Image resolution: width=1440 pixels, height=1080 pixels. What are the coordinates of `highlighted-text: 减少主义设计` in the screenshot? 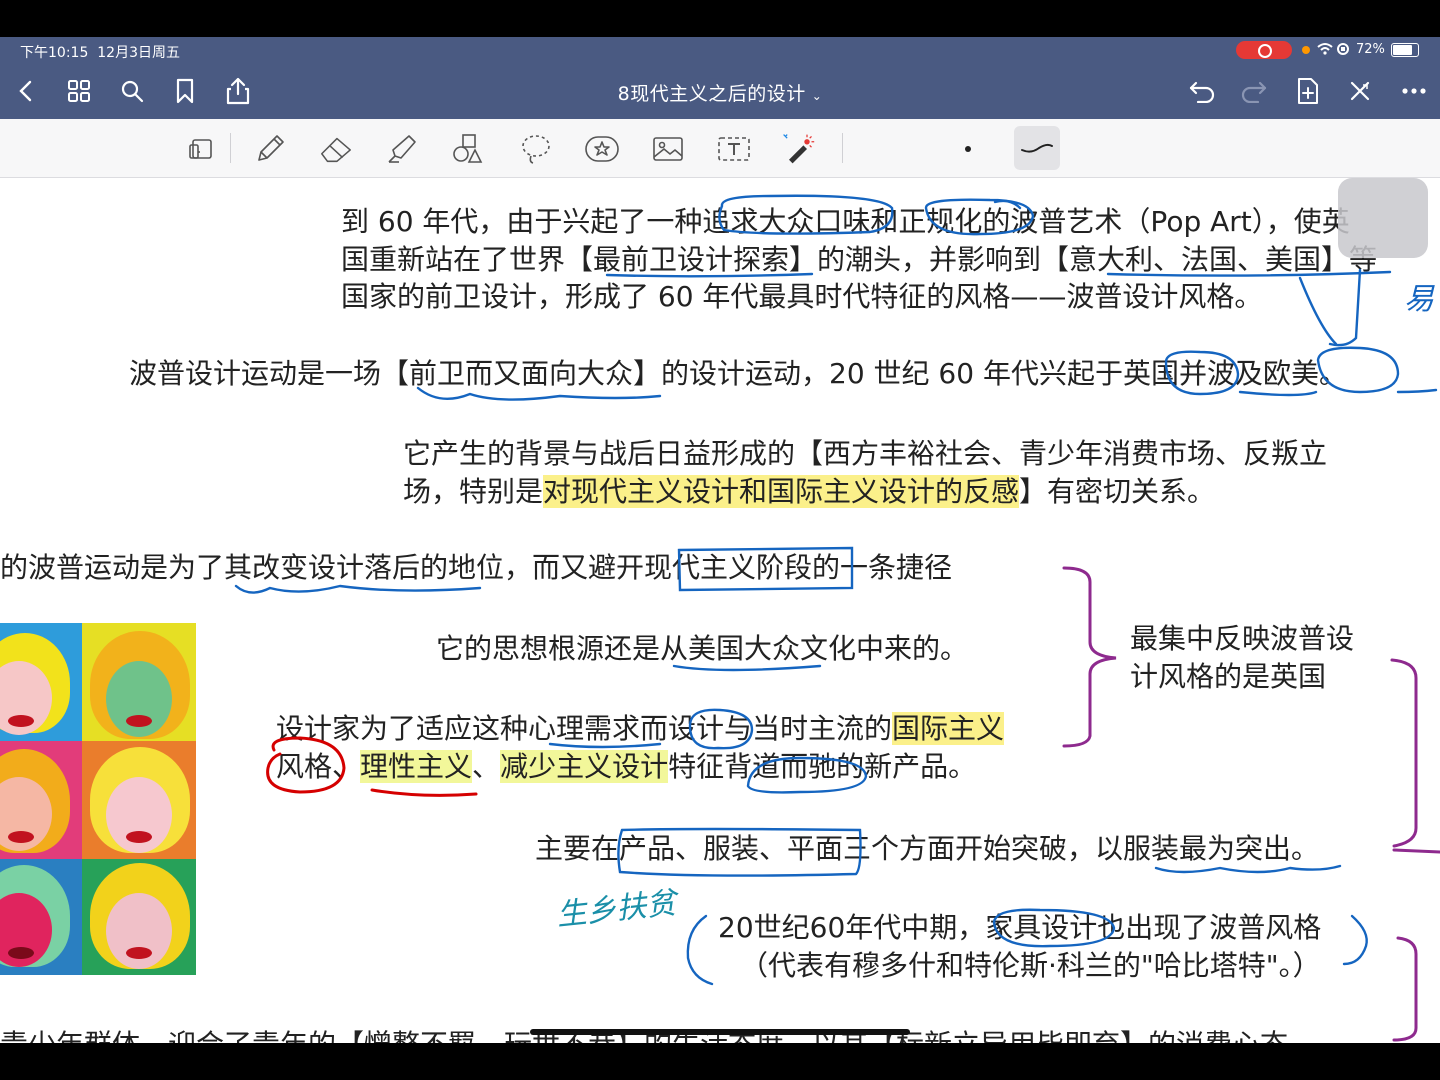 It's located at (584, 766).